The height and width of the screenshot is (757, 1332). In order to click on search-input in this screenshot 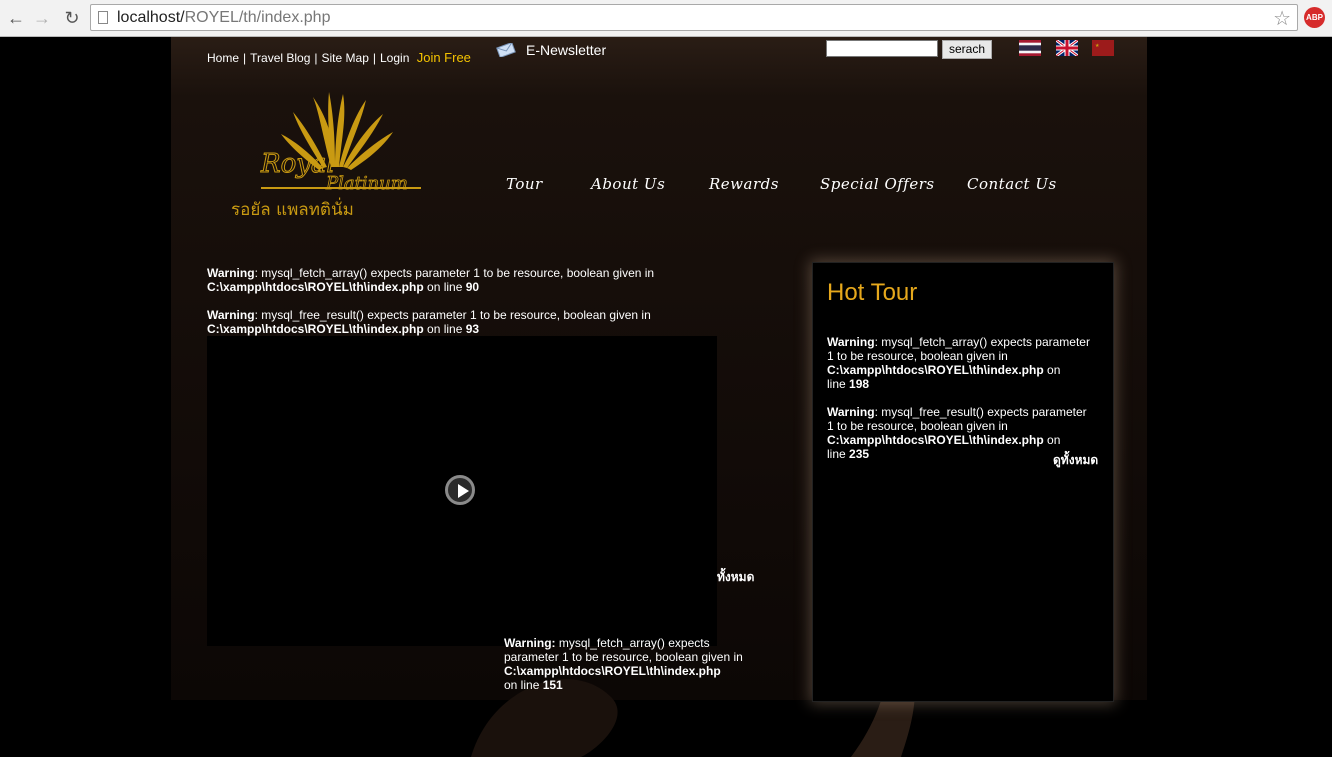, I will do `click(882, 48)`.